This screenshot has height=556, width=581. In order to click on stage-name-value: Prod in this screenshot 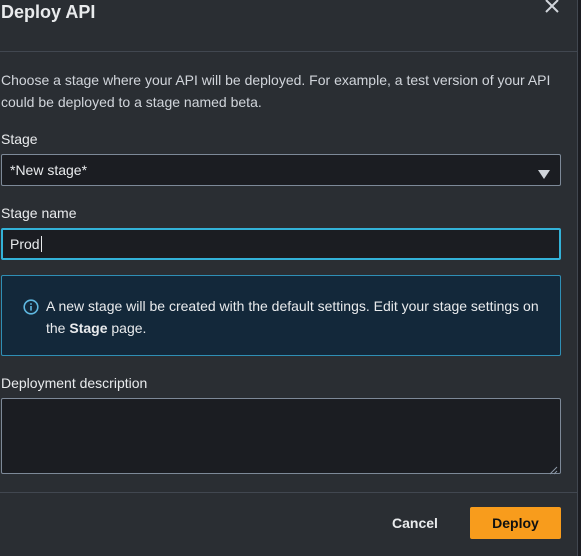, I will do `click(25, 244)`.